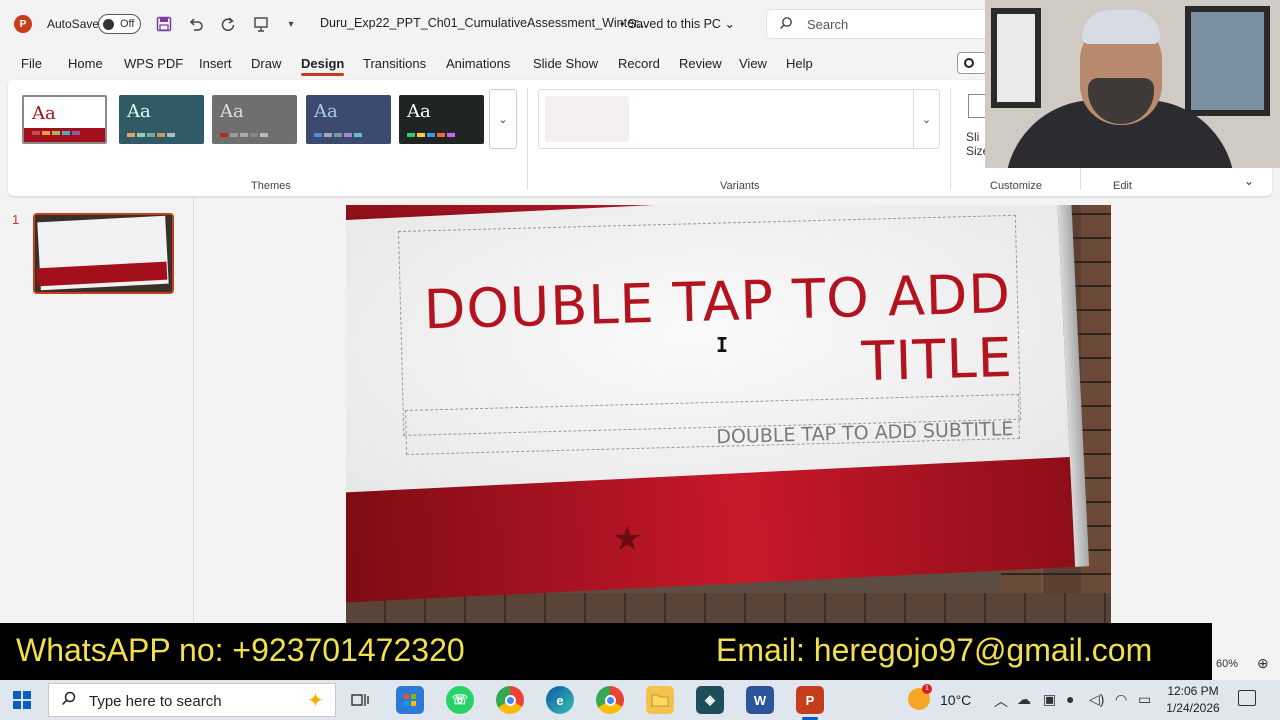  Describe the element at coordinates (677, 23) in the screenshot. I see `save-status: • Saved to this PC ⌄` at that location.